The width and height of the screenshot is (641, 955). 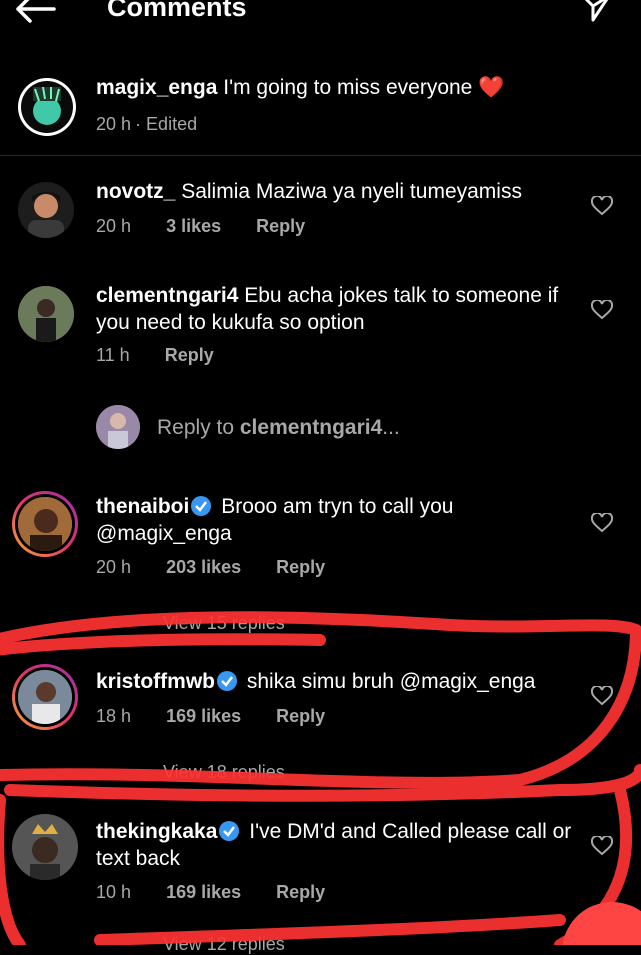 What do you see at coordinates (320, 20) in the screenshot?
I see `header: Comments` at bounding box center [320, 20].